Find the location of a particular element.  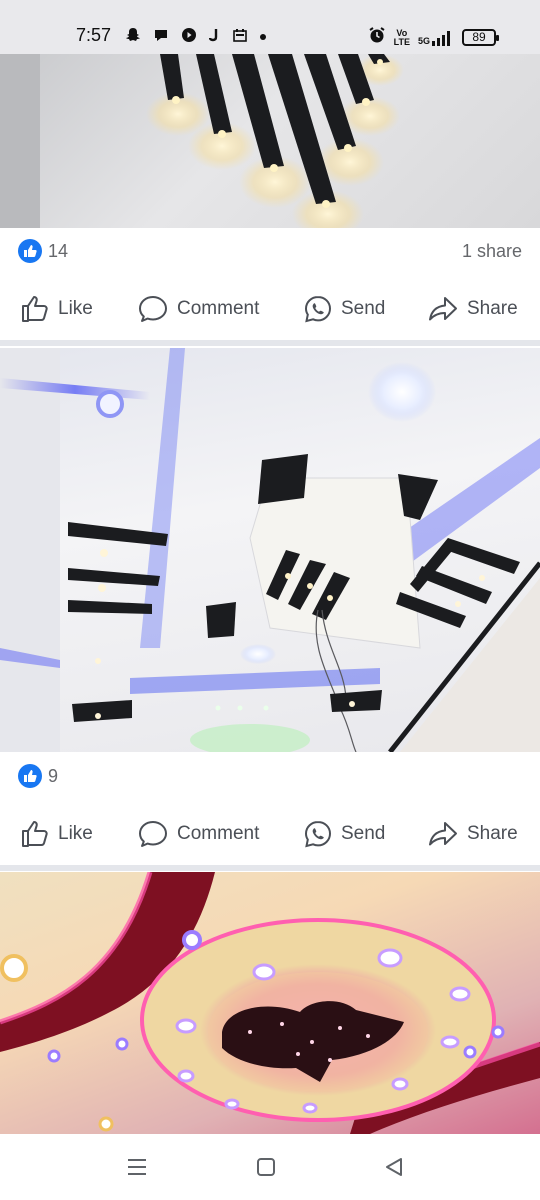

post-reactions-bar: 9 is located at coordinates (270, 776).